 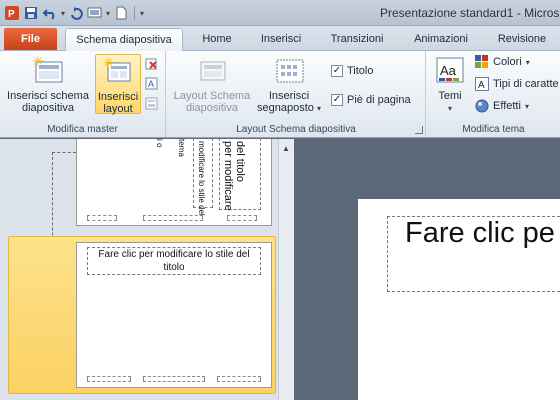 What do you see at coordinates (212, 102) in the screenshot?
I see `master-layout-label: Layout Schema diapositiva` at bounding box center [212, 102].